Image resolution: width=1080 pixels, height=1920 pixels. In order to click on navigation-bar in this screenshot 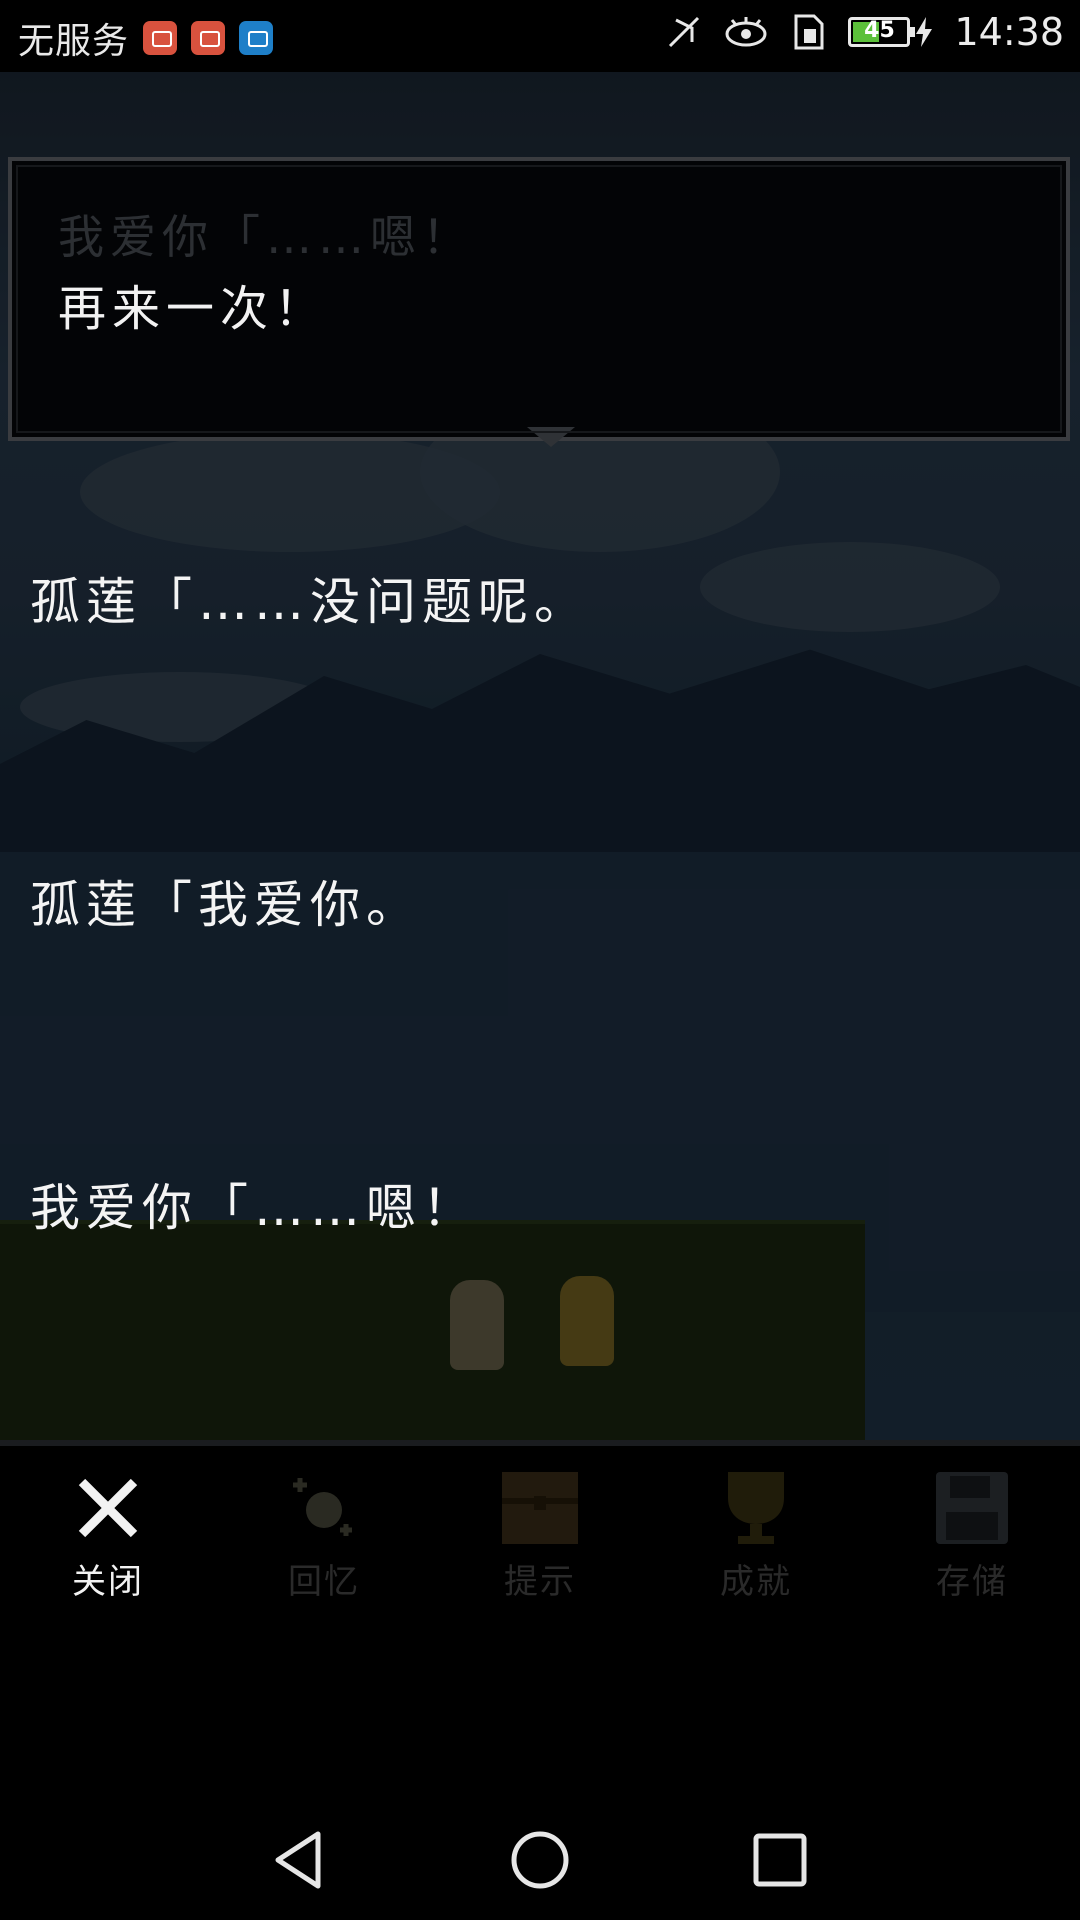, I will do `click(540, 1860)`.